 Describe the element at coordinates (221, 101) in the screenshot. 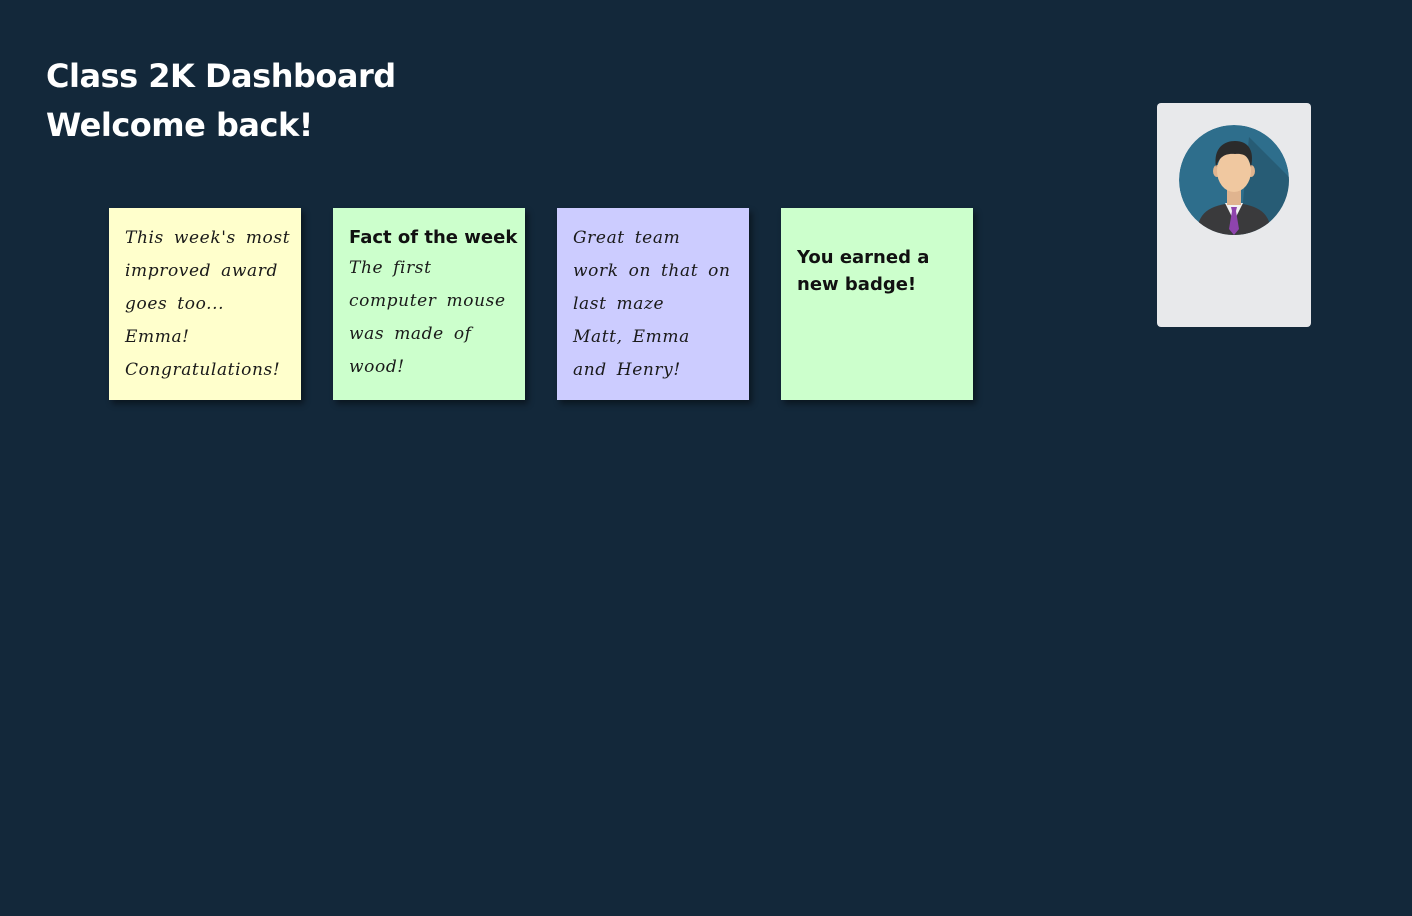

I see `page-header: Class 2K Dashboard Welcome back!` at that location.